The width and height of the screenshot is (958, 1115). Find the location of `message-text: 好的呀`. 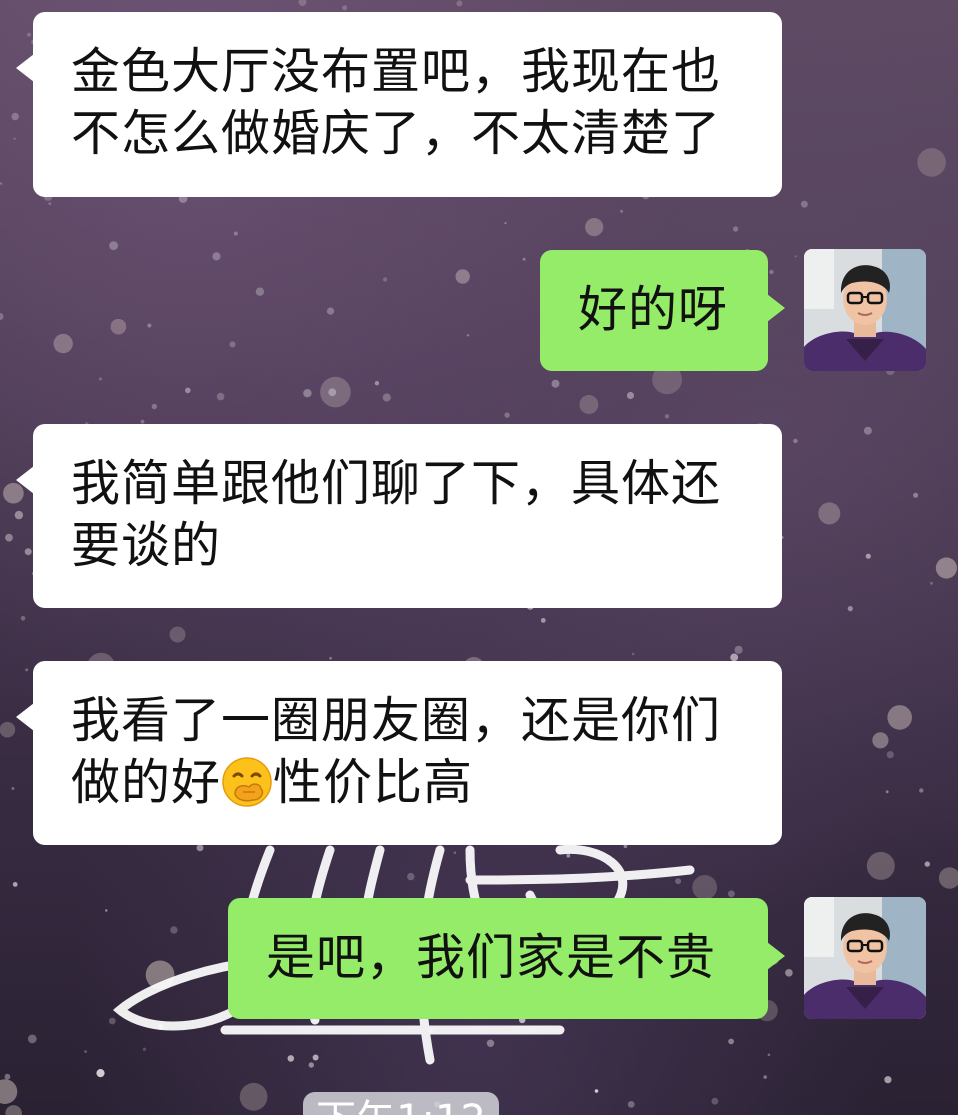

message-text: 好的呀 is located at coordinates (653, 309).